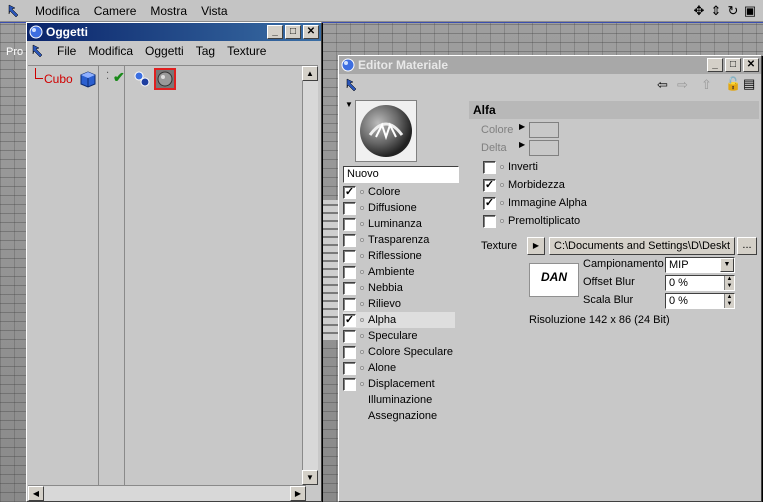 The height and width of the screenshot is (502, 763). What do you see at coordinates (583, 203) in the screenshot?
I see `alpha-option: ✓ Immagine Alpha` at bounding box center [583, 203].